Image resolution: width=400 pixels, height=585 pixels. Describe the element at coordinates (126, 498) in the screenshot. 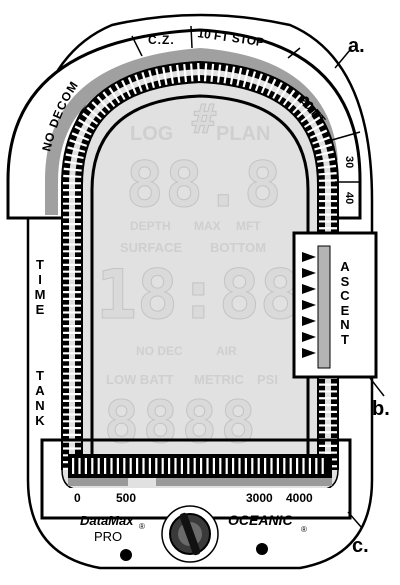

I see `scale-500: 500` at that location.